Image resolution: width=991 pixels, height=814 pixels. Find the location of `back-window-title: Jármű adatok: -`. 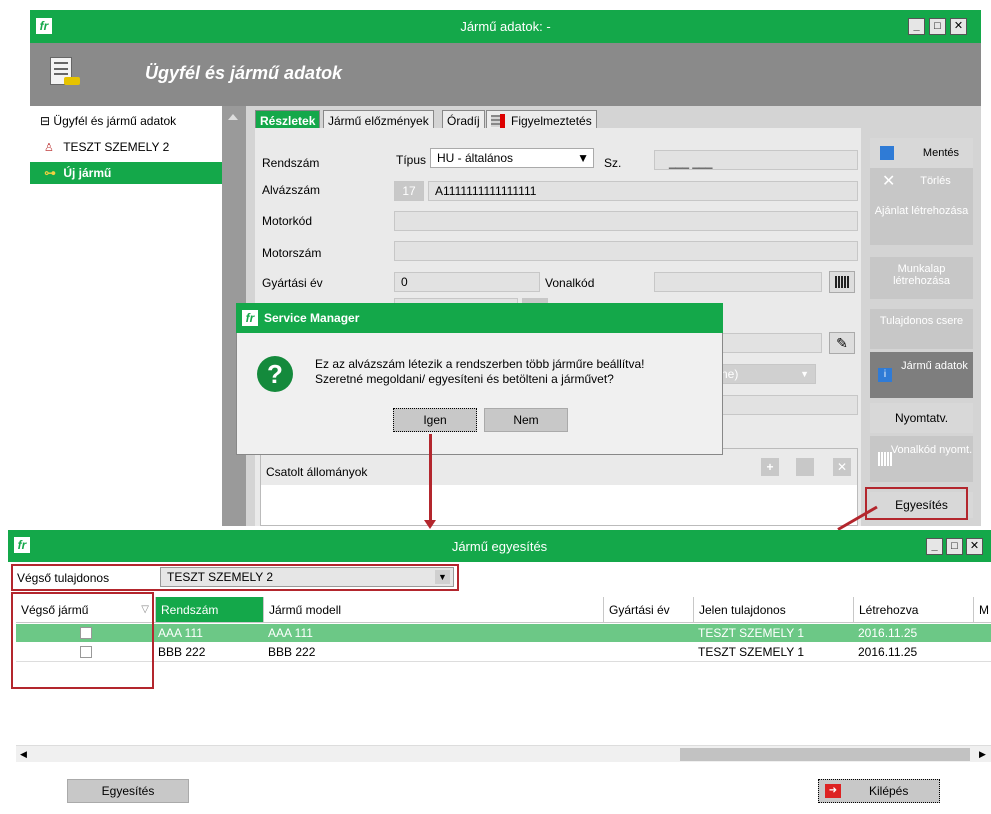

back-window-title: Jármű adatok: - is located at coordinates (505, 26).